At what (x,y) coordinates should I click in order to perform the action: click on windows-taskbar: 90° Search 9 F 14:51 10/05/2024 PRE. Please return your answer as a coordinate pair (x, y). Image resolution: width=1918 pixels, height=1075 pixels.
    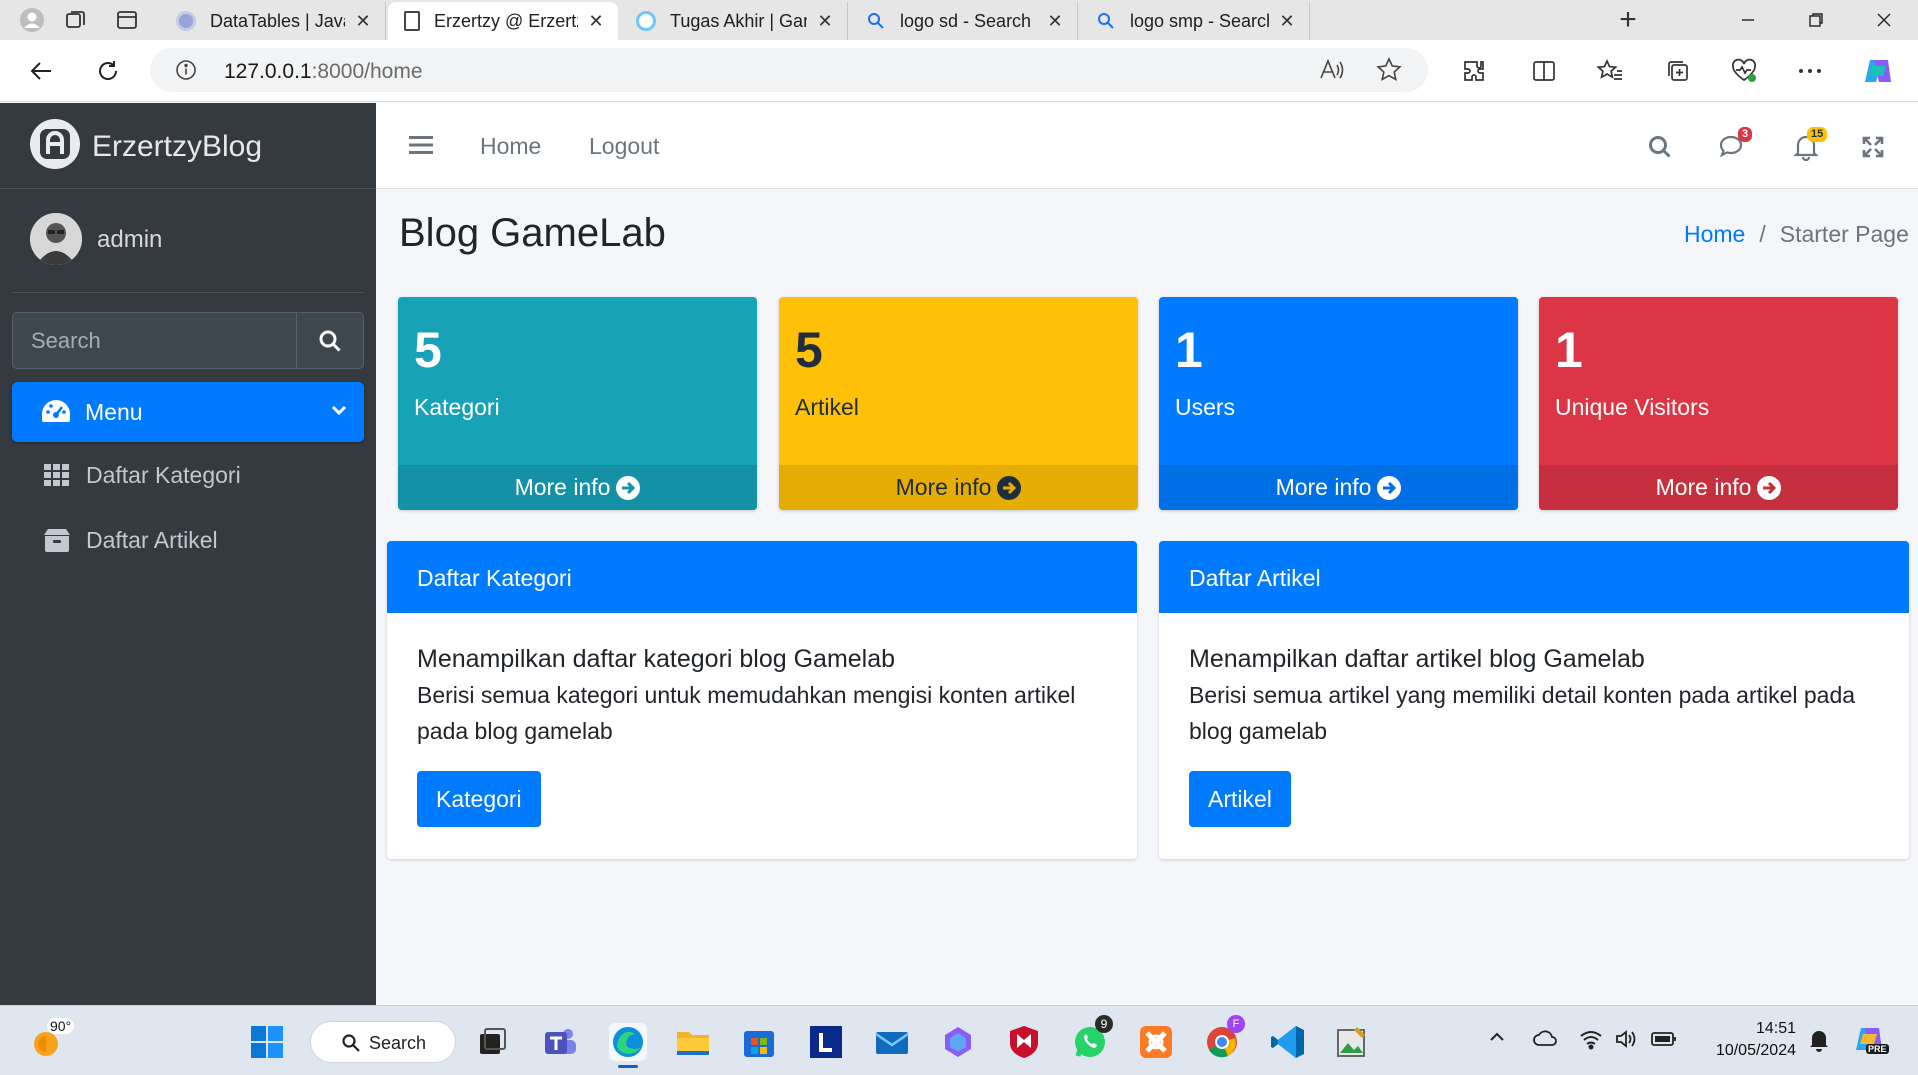
    Looking at the image, I should click on (959, 1040).